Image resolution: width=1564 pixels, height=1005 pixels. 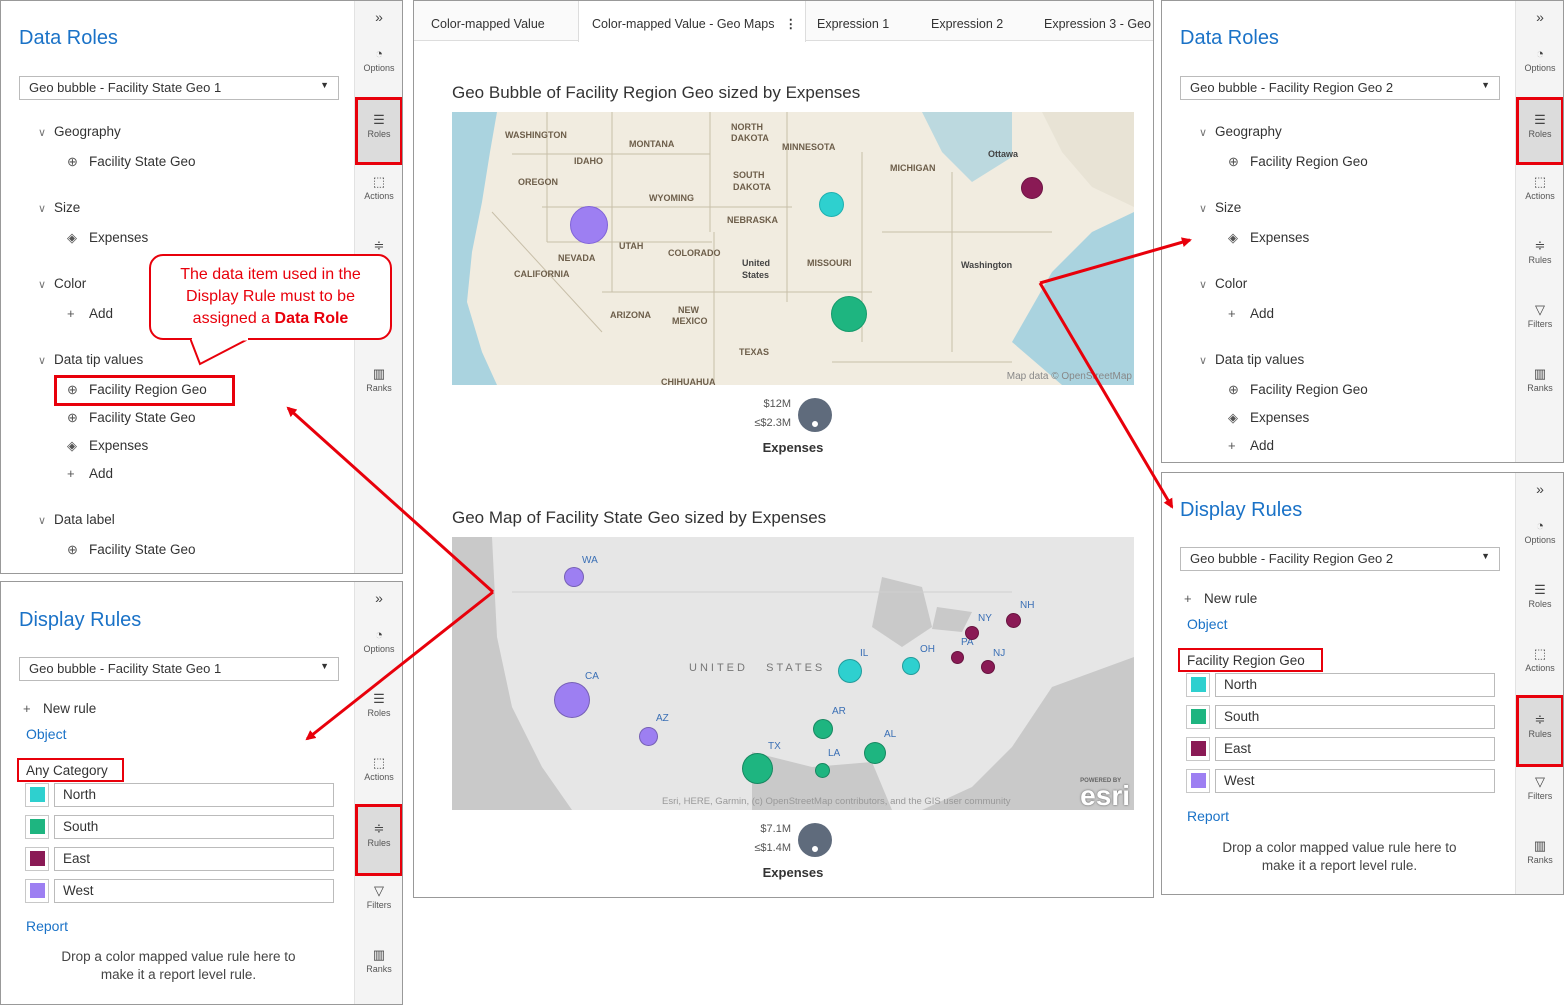 What do you see at coordinates (791, 23) in the screenshot?
I see `more-icon: ⋮` at bounding box center [791, 23].